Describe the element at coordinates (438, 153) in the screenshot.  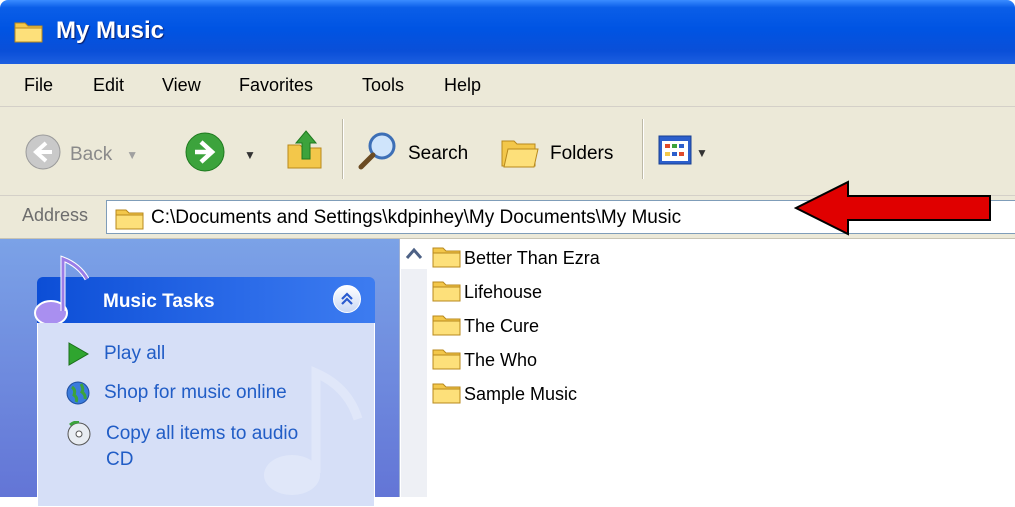
I see `search-label: Search` at that location.